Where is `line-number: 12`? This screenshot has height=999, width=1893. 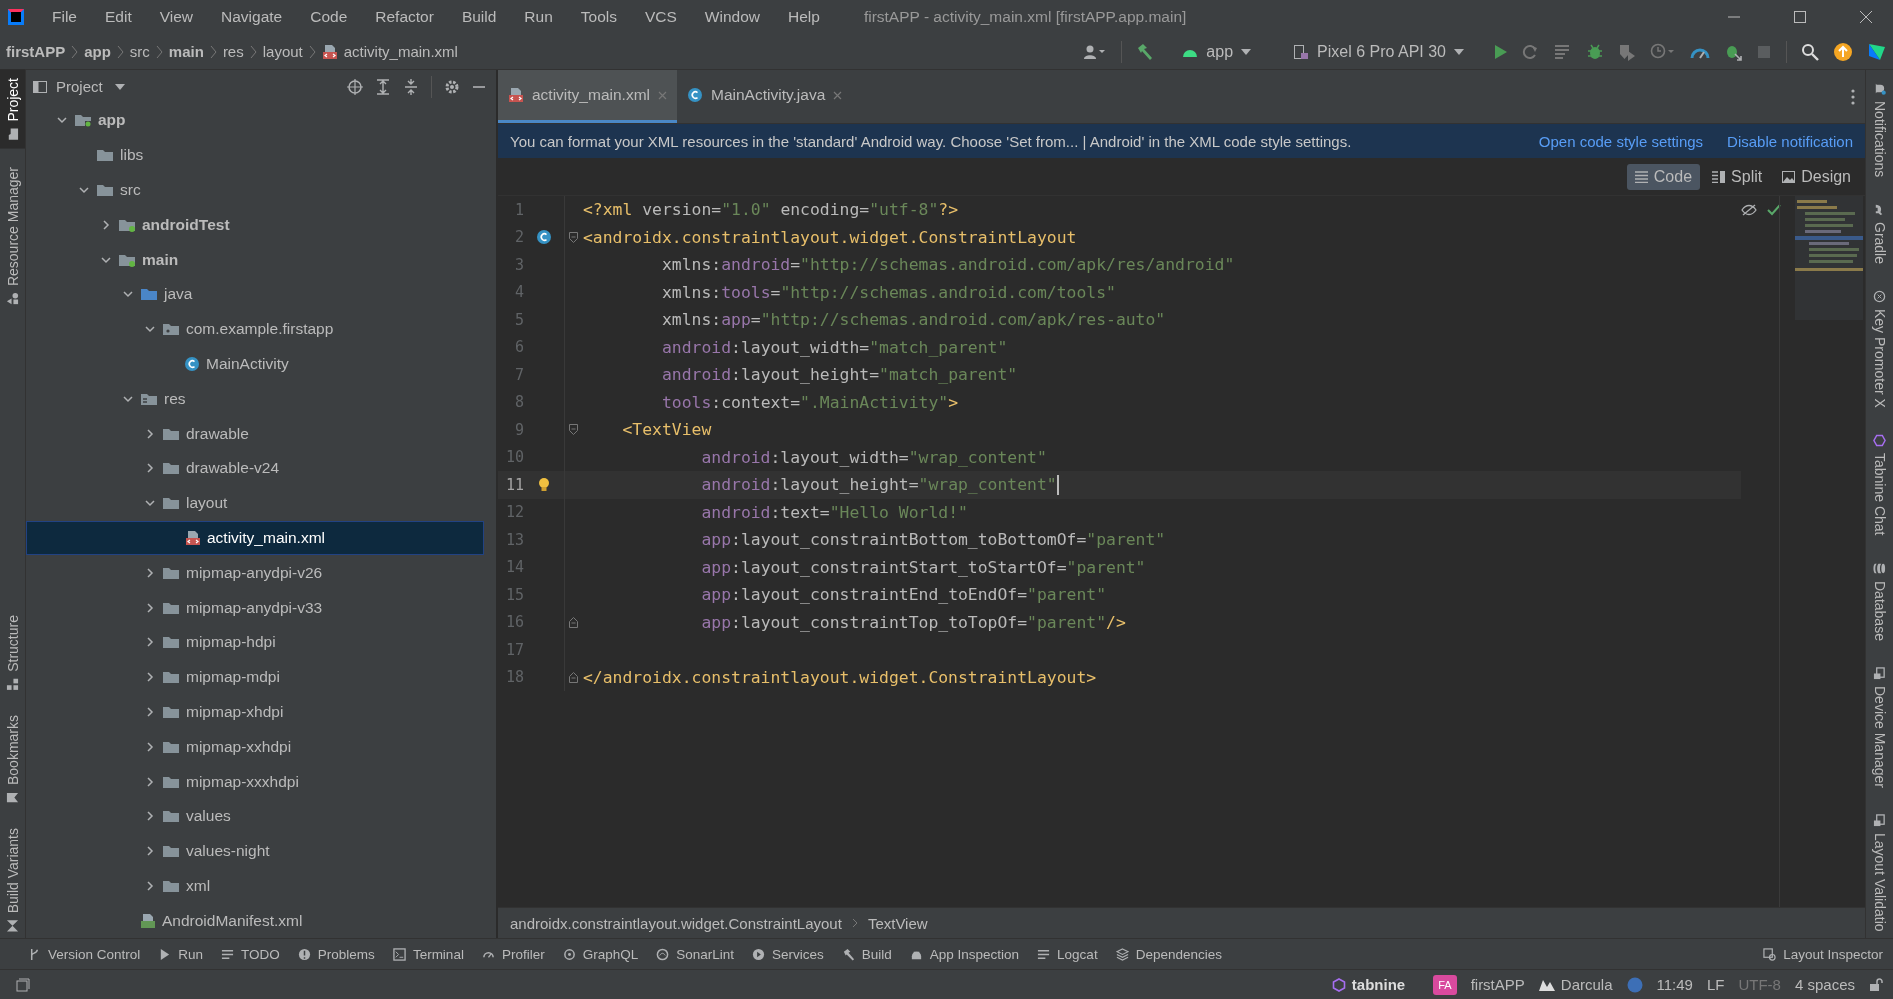 line-number: 12 is located at coordinates (514, 512).